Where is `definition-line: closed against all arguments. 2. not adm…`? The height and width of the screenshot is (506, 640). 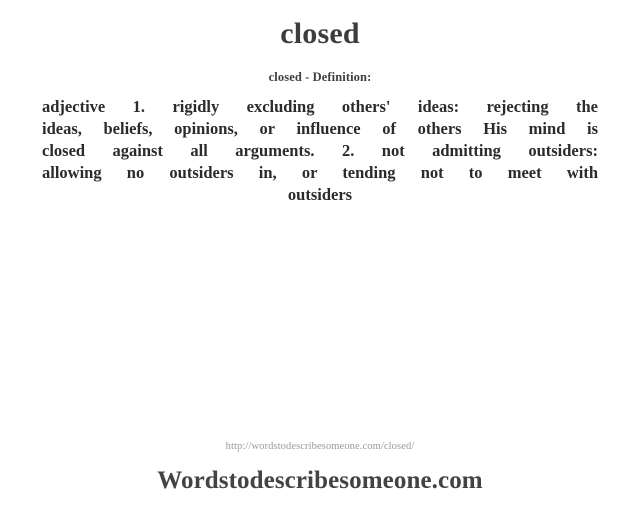 definition-line: closed against all arguments. 2. not adm… is located at coordinates (320, 150).